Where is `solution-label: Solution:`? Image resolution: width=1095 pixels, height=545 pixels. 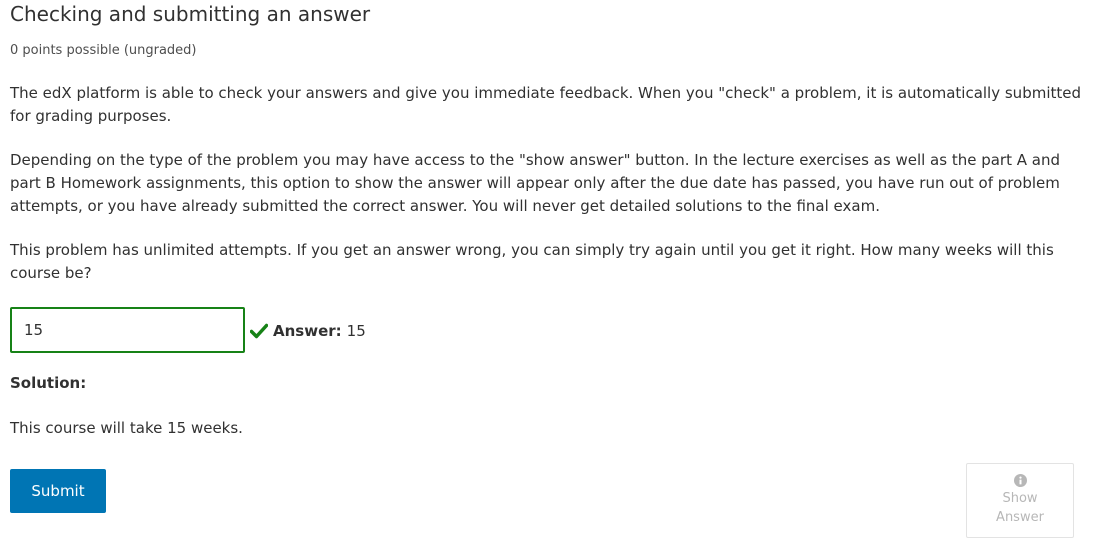
solution-label: Solution: is located at coordinates (48, 383).